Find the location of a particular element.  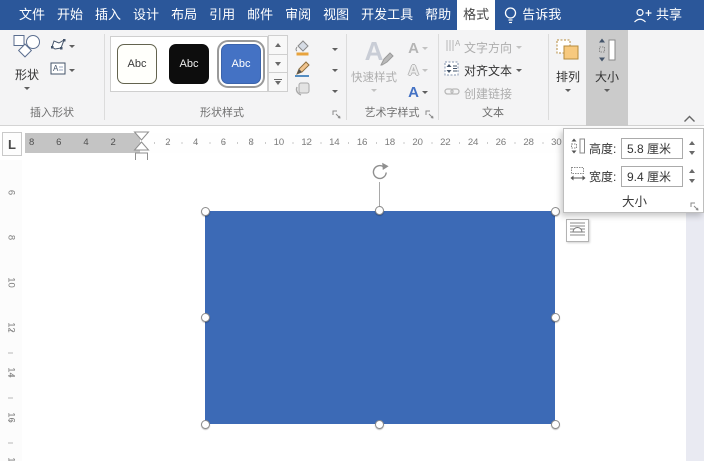

shape-outline-icon is located at coordinates (302, 70).